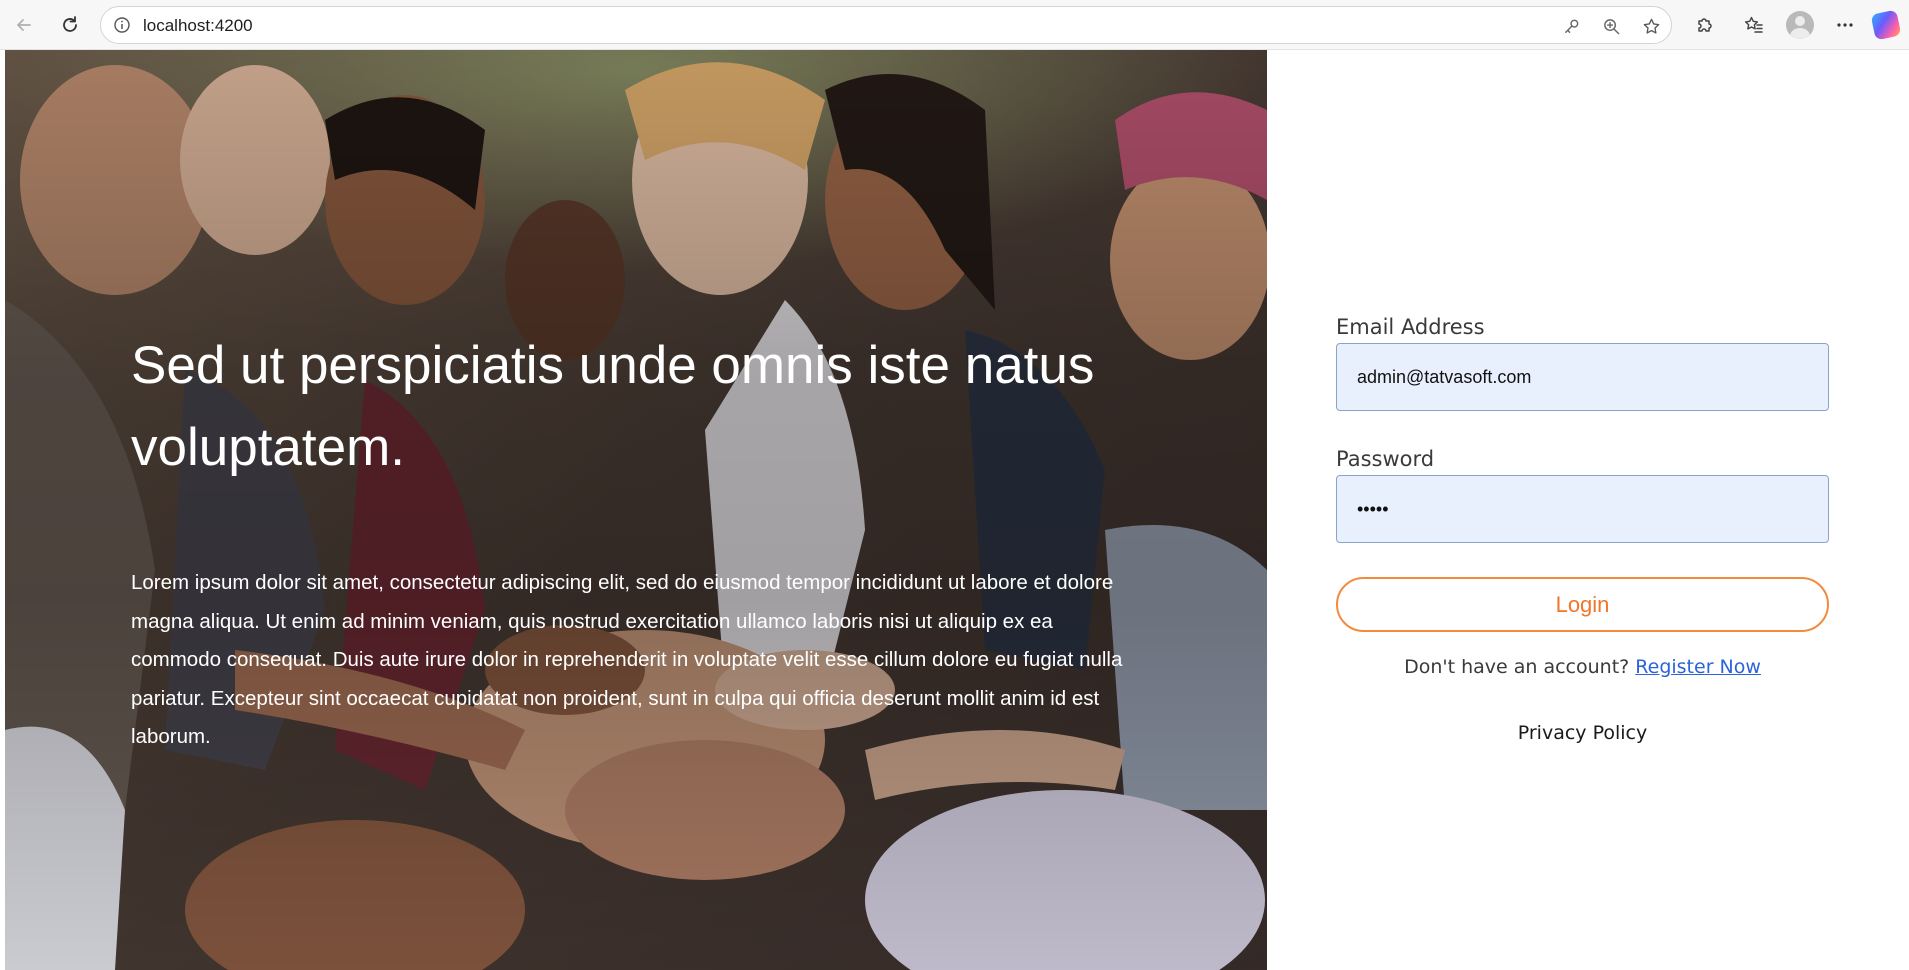  I want to click on login-button: Login, so click(1582, 604).